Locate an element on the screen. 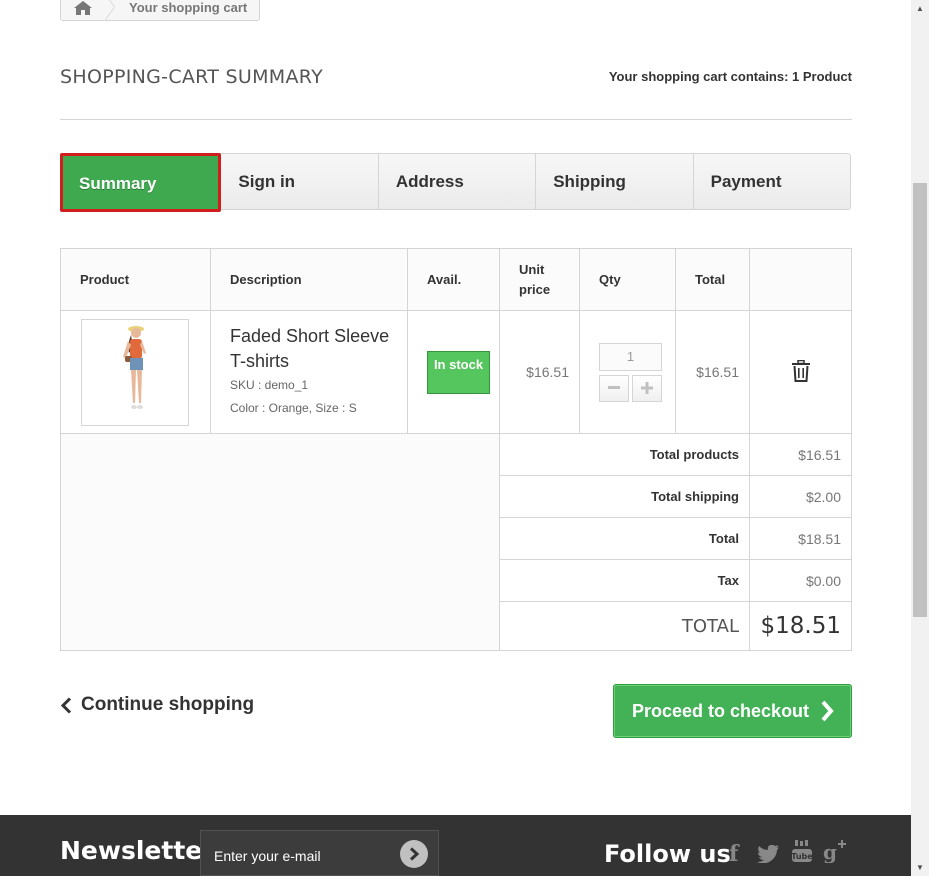  twitter-icon is located at coordinates (768, 856).